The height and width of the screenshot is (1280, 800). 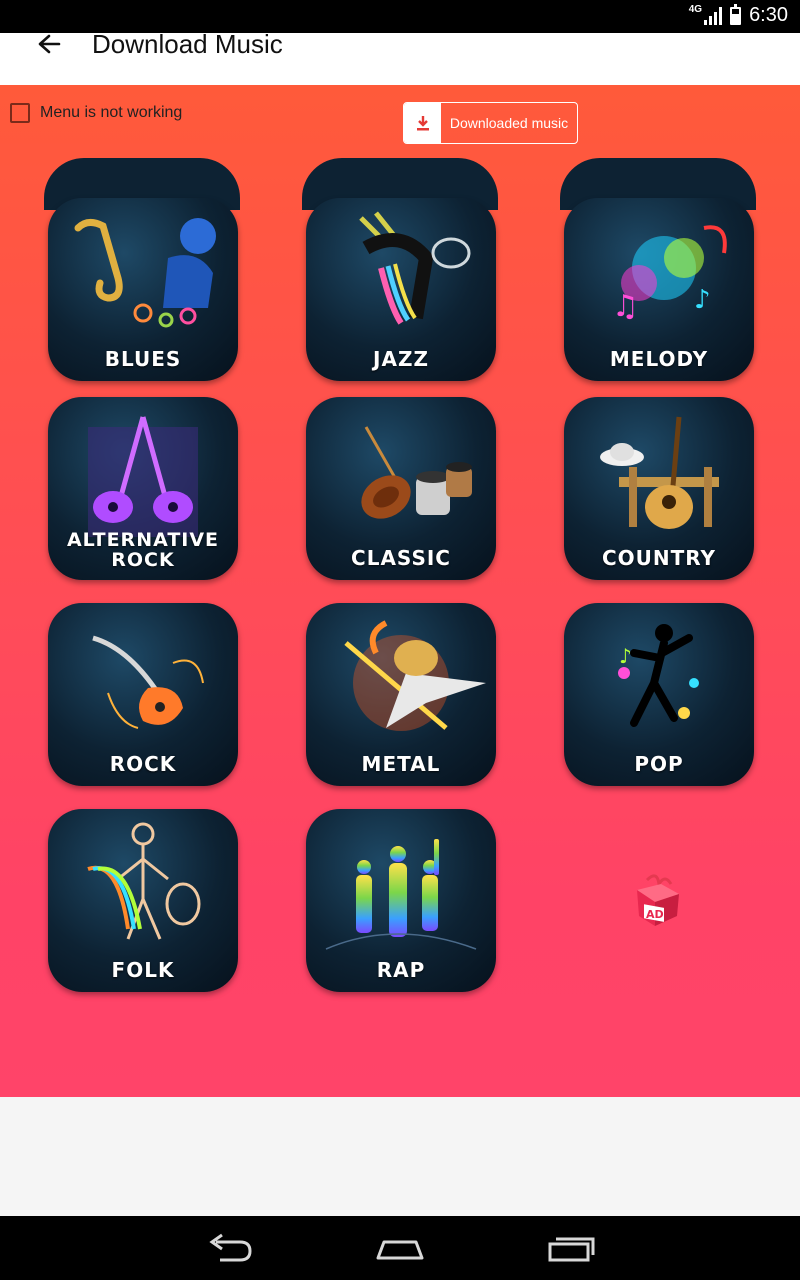 I want to click on saxophone-guitarist-icon, so click(x=145, y=273).